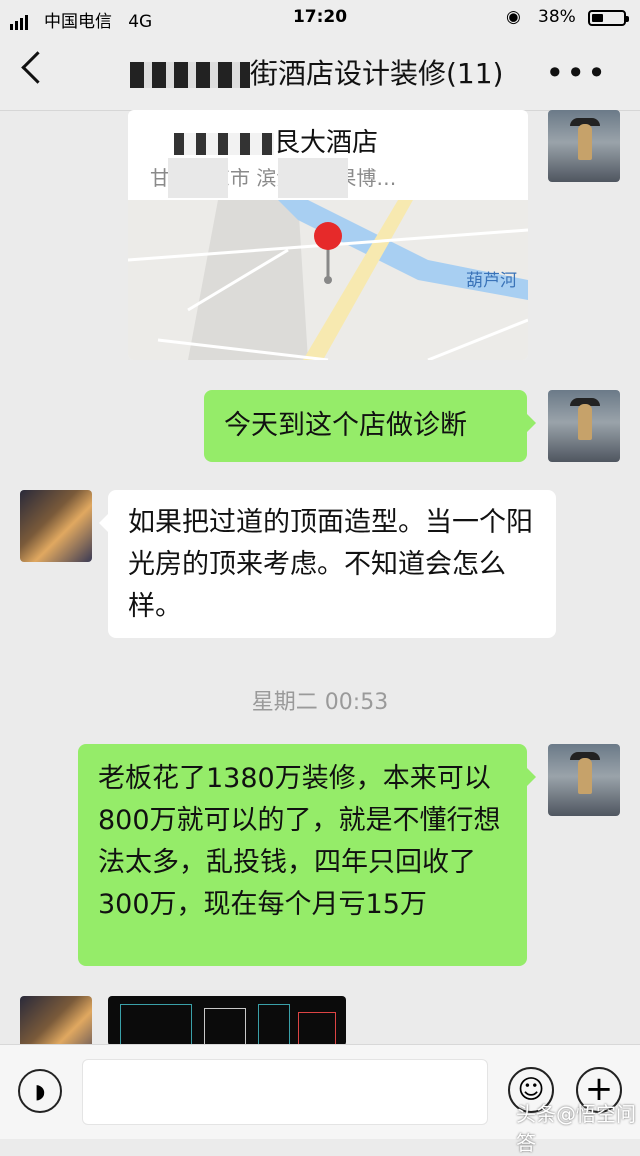 The height and width of the screenshot is (1156, 640). Describe the element at coordinates (320, 702) in the screenshot. I see `timestamp: 星期二 00:53` at that location.